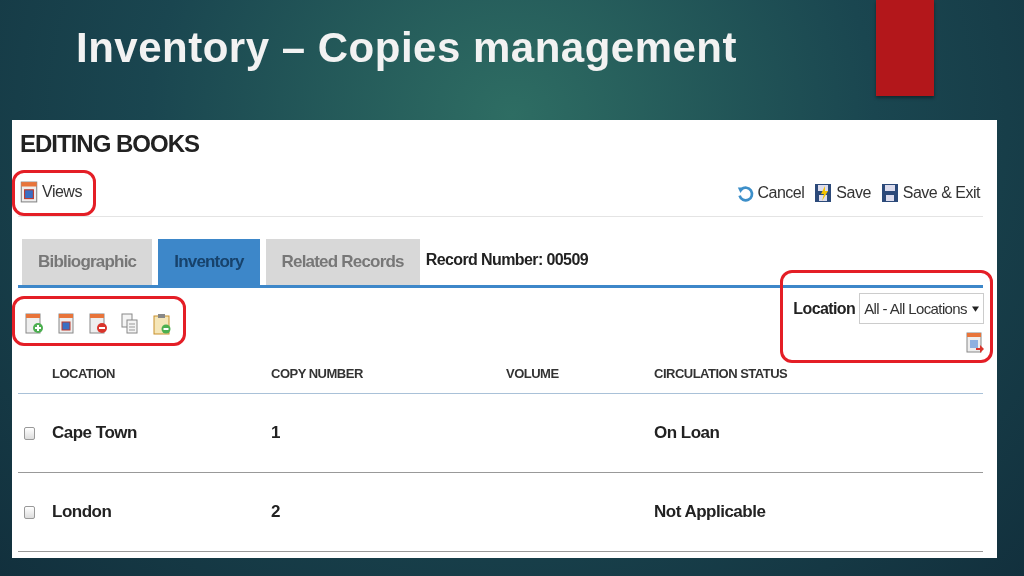 The image size is (1024, 576). Describe the element at coordinates (687, 433) in the screenshot. I see `table-cell-text: On Loan` at that location.